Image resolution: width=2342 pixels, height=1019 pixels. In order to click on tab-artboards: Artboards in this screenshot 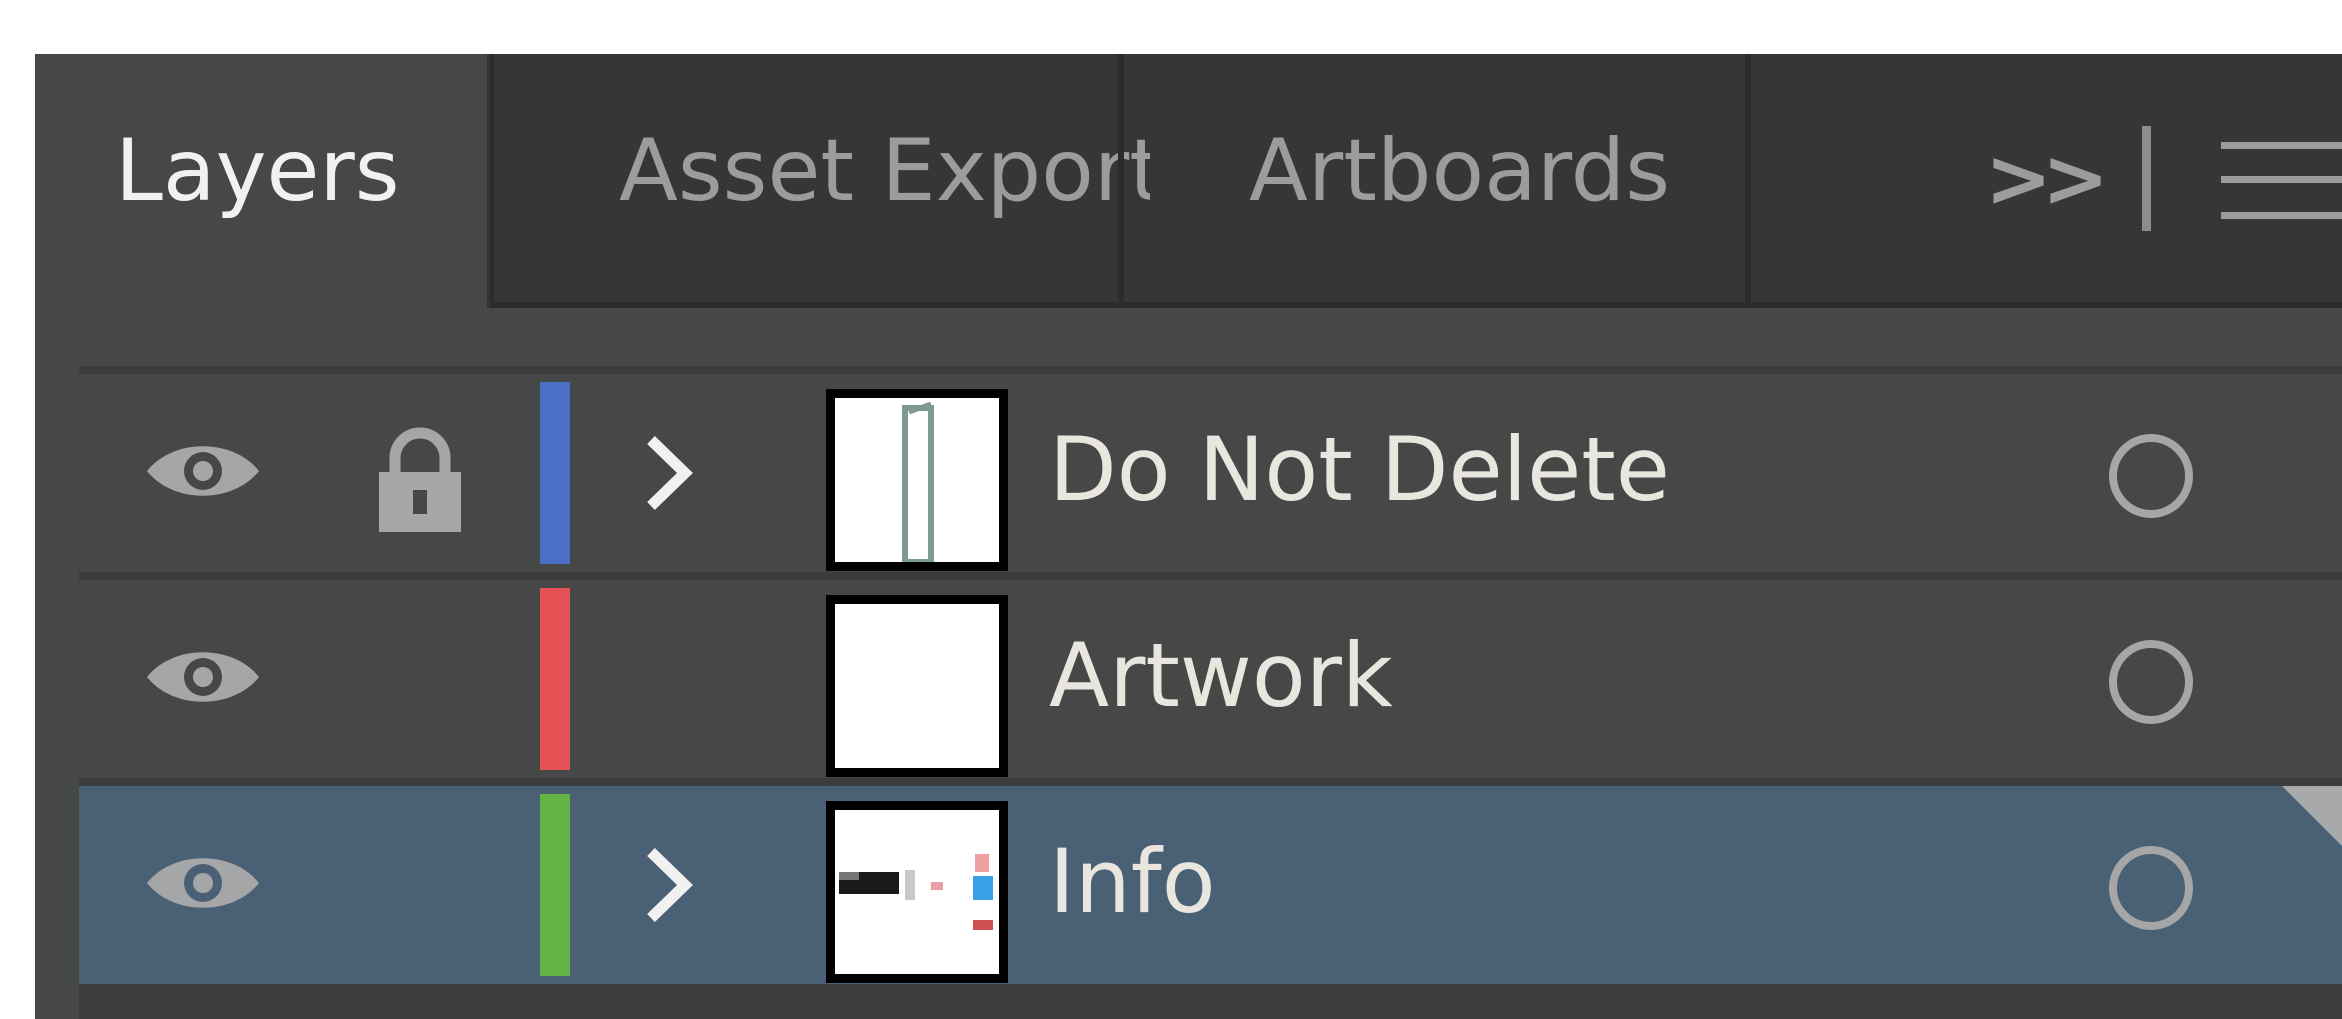, I will do `click(1446, 181)`.